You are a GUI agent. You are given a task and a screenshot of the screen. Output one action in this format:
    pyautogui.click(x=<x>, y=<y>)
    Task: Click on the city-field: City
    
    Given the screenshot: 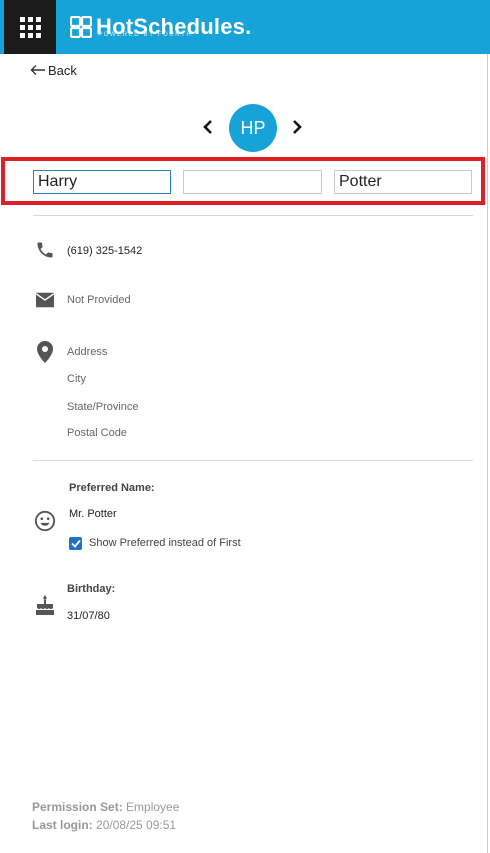 What is the action you would take?
    pyautogui.click(x=76, y=379)
    